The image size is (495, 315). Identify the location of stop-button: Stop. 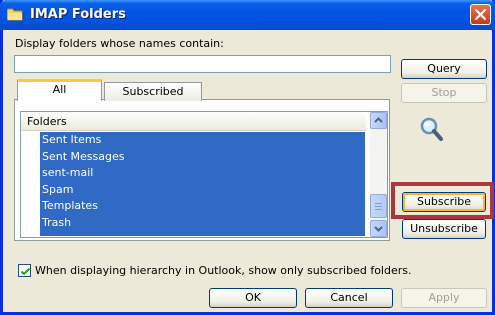
(444, 93).